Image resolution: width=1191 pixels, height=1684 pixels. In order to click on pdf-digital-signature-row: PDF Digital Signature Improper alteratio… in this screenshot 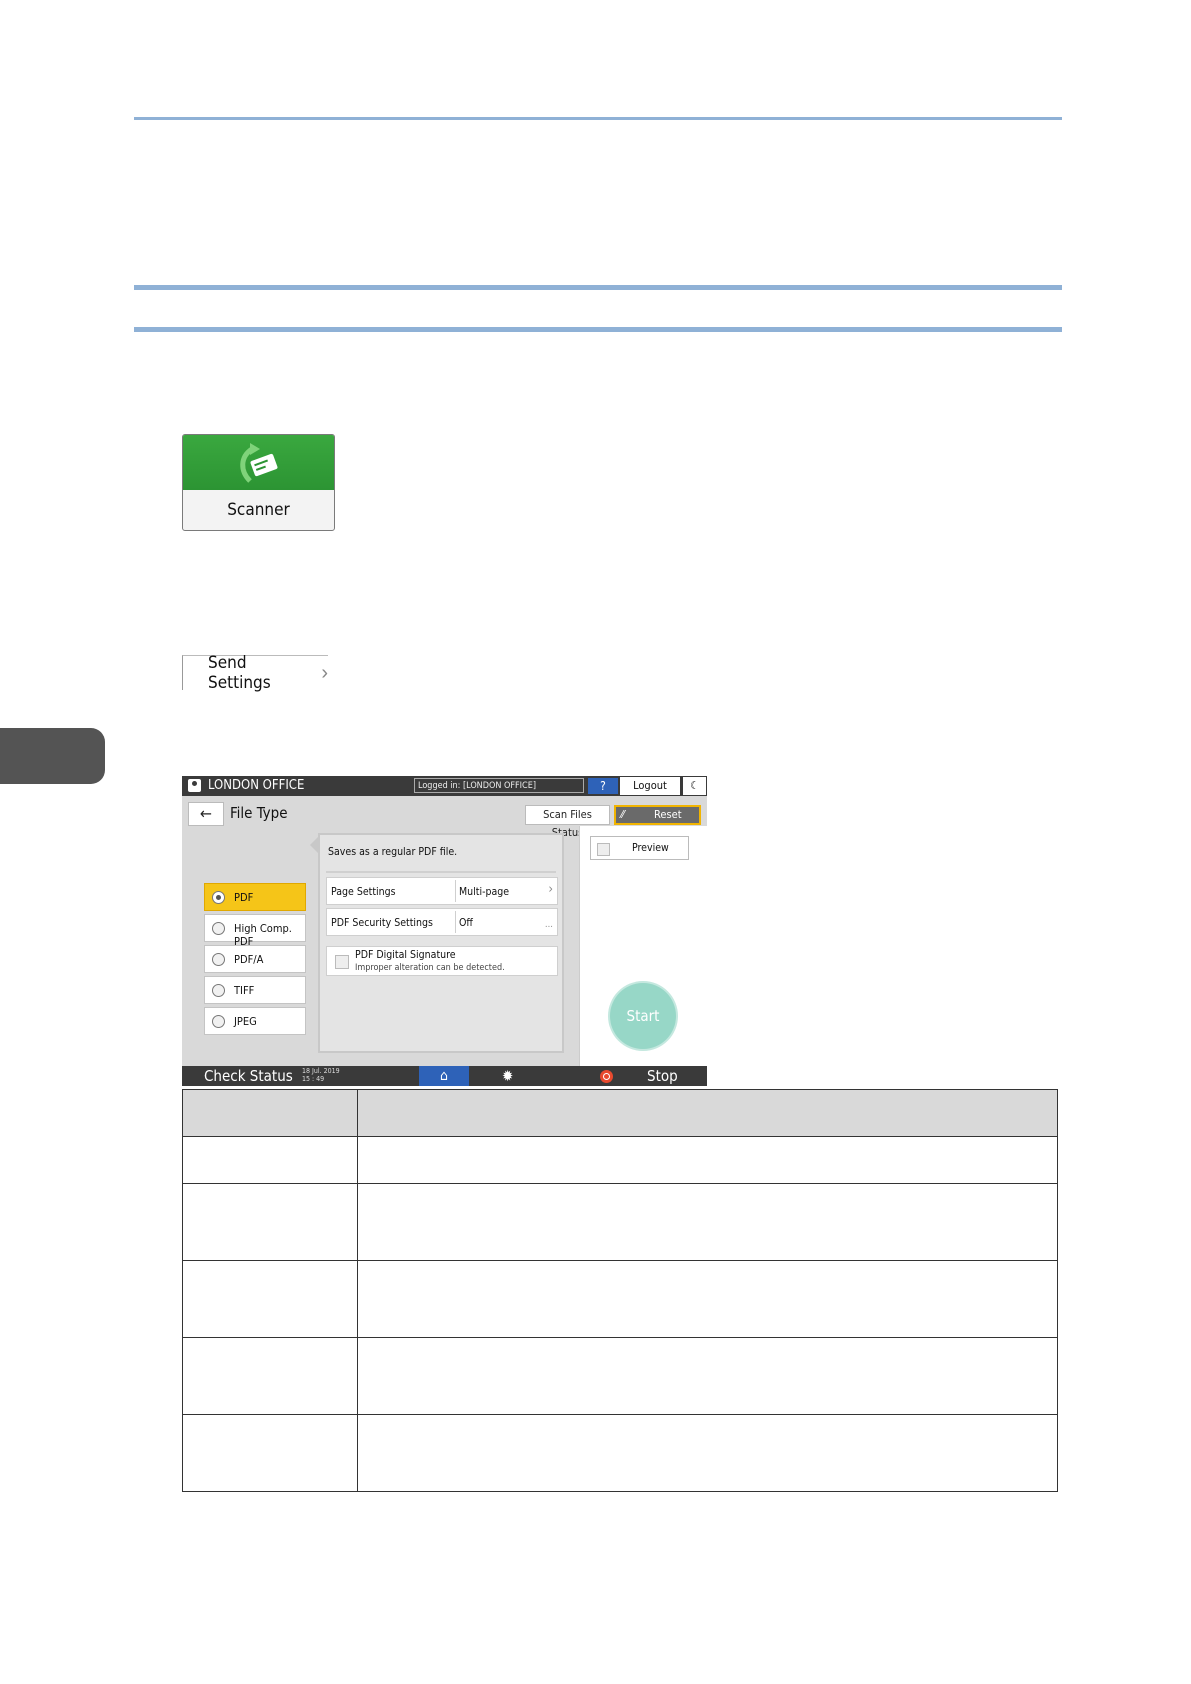, I will do `click(442, 961)`.